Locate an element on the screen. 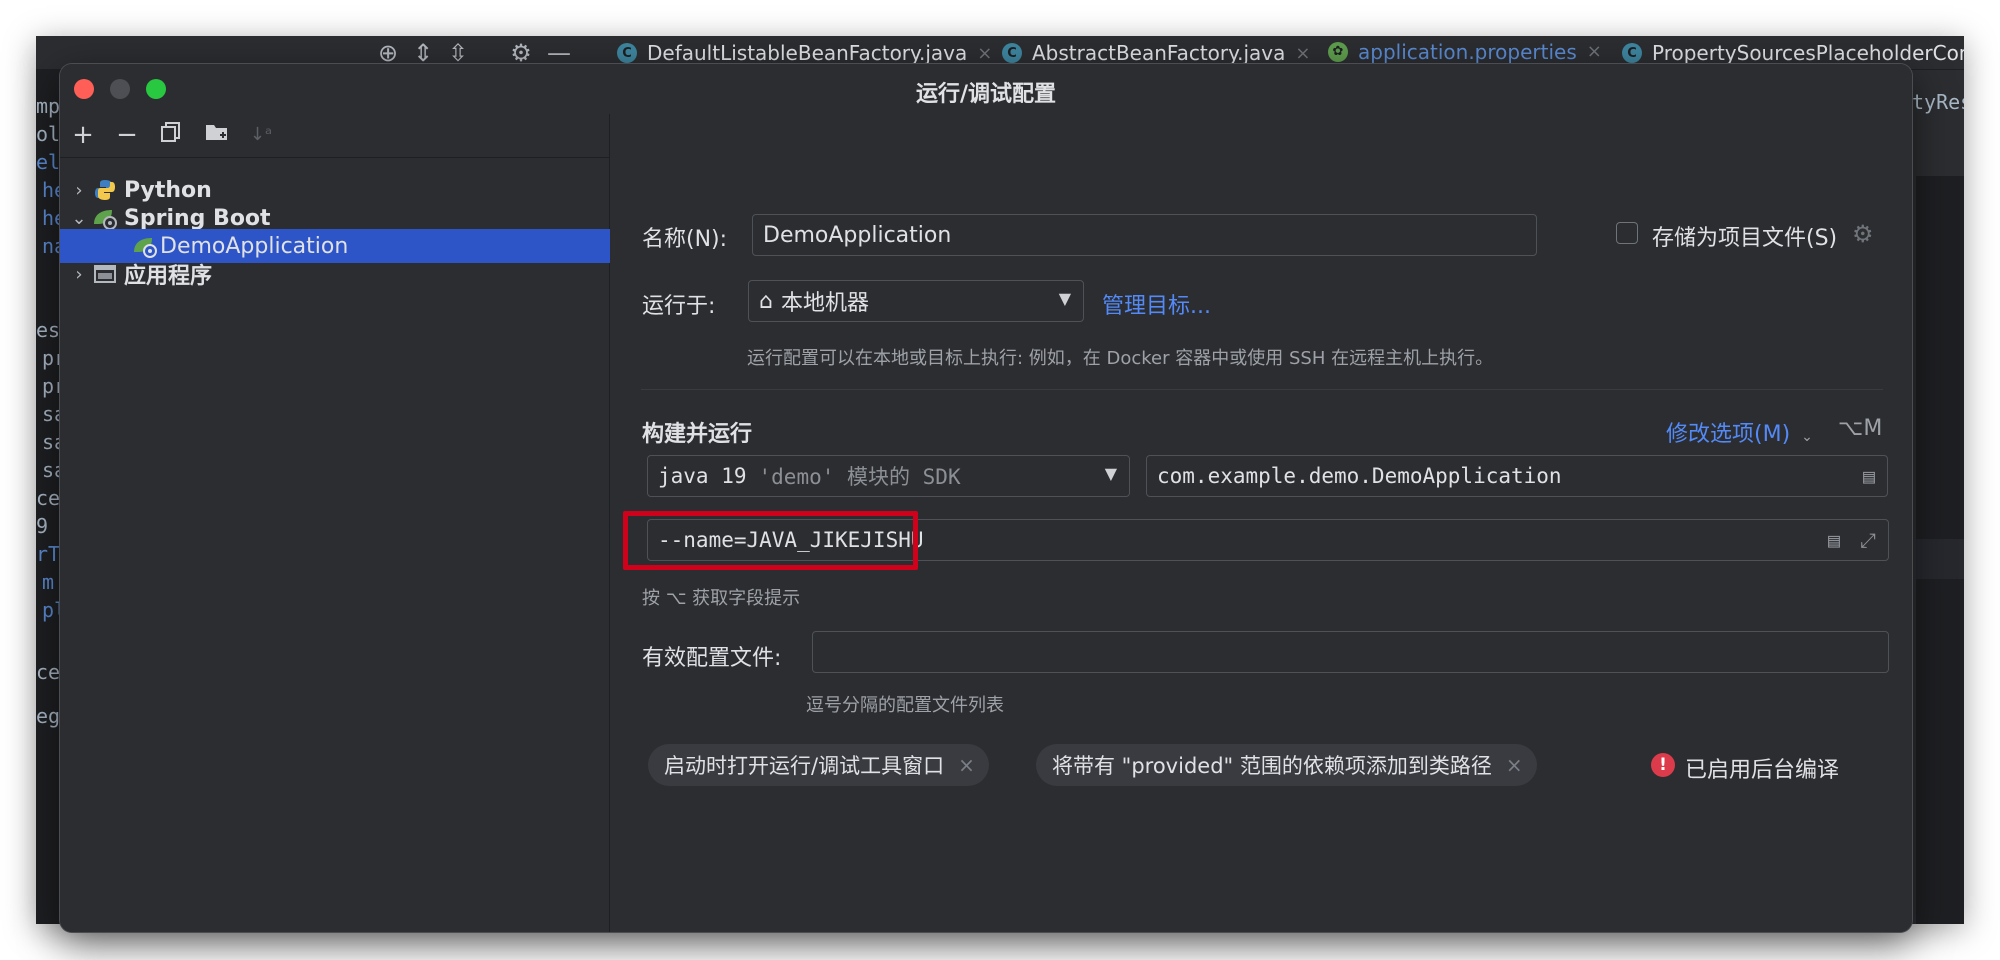 This screenshot has height=960, width=2000. code-fragment: ce is located at coordinates (48, 672).